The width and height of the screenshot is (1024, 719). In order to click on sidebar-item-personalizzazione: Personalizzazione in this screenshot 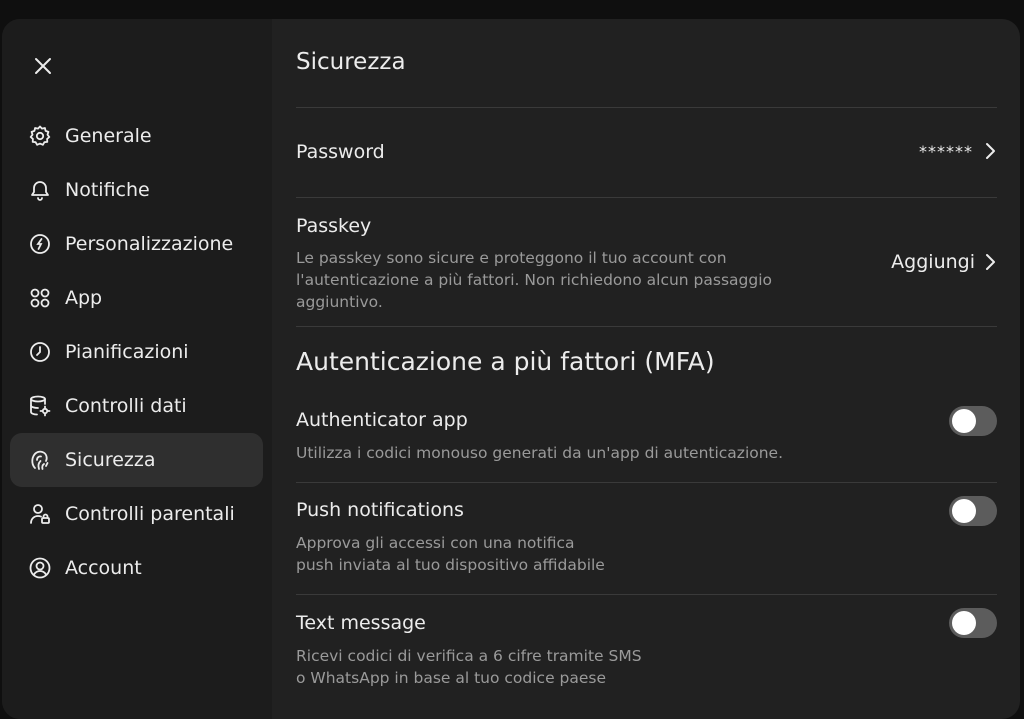, I will do `click(136, 244)`.